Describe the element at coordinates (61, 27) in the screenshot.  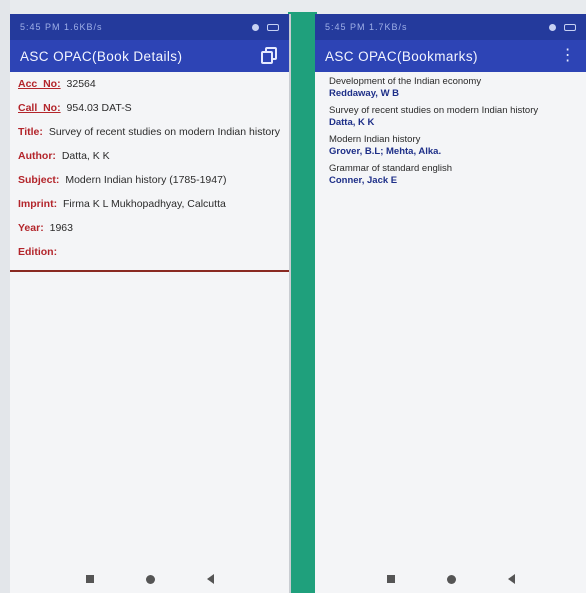
I see `status-time: 5:45 PM 1.6KB/s` at that location.